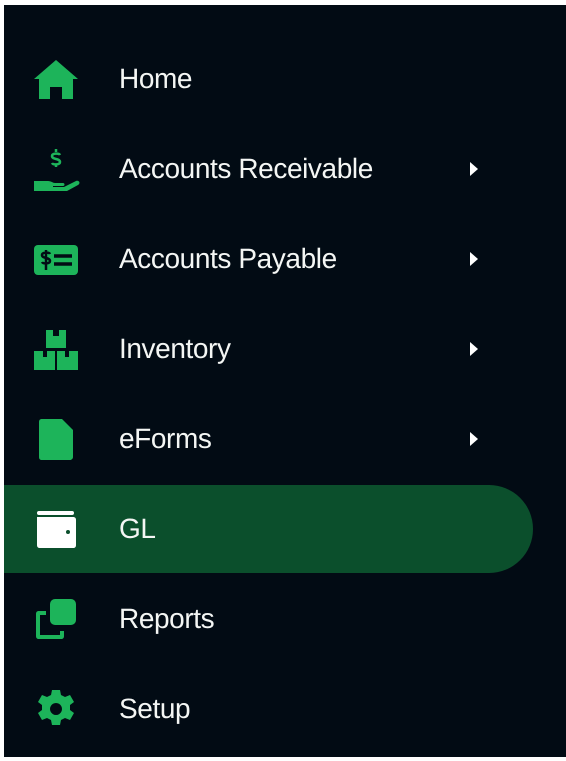  What do you see at coordinates (56, 79) in the screenshot?
I see `home-icon` at bounding box center [56, 79].